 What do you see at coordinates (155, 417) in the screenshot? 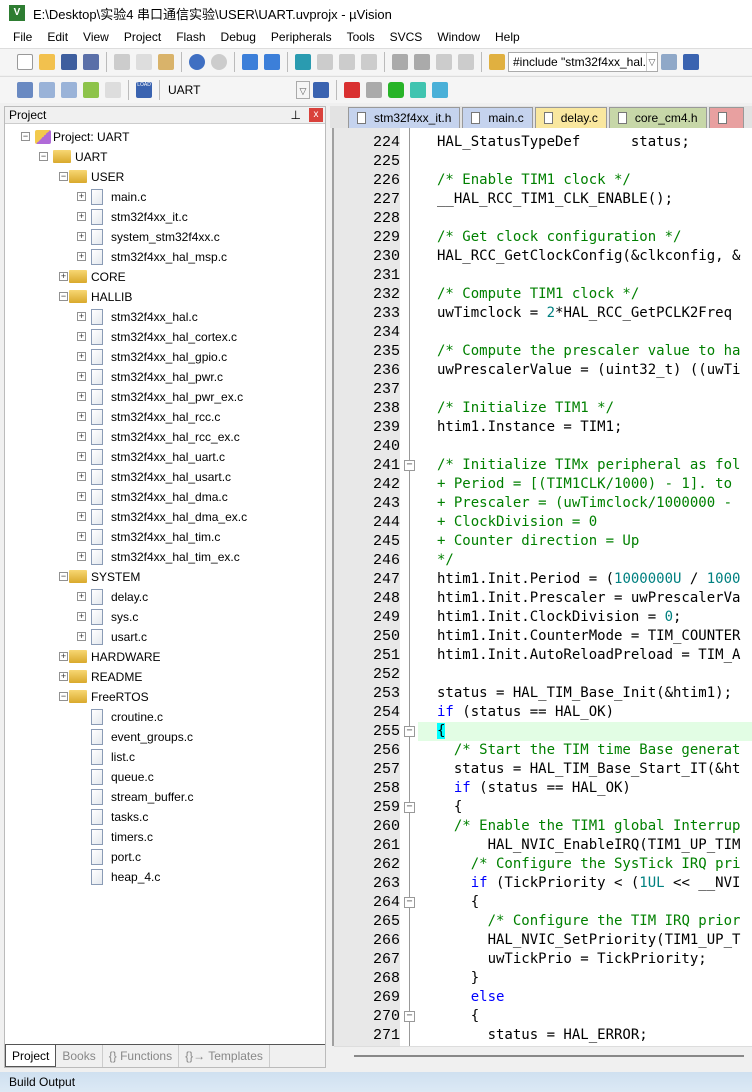
I see `tree-item: + stm32f4xx_hal_rcc.c` at bounding box center [155, 417].